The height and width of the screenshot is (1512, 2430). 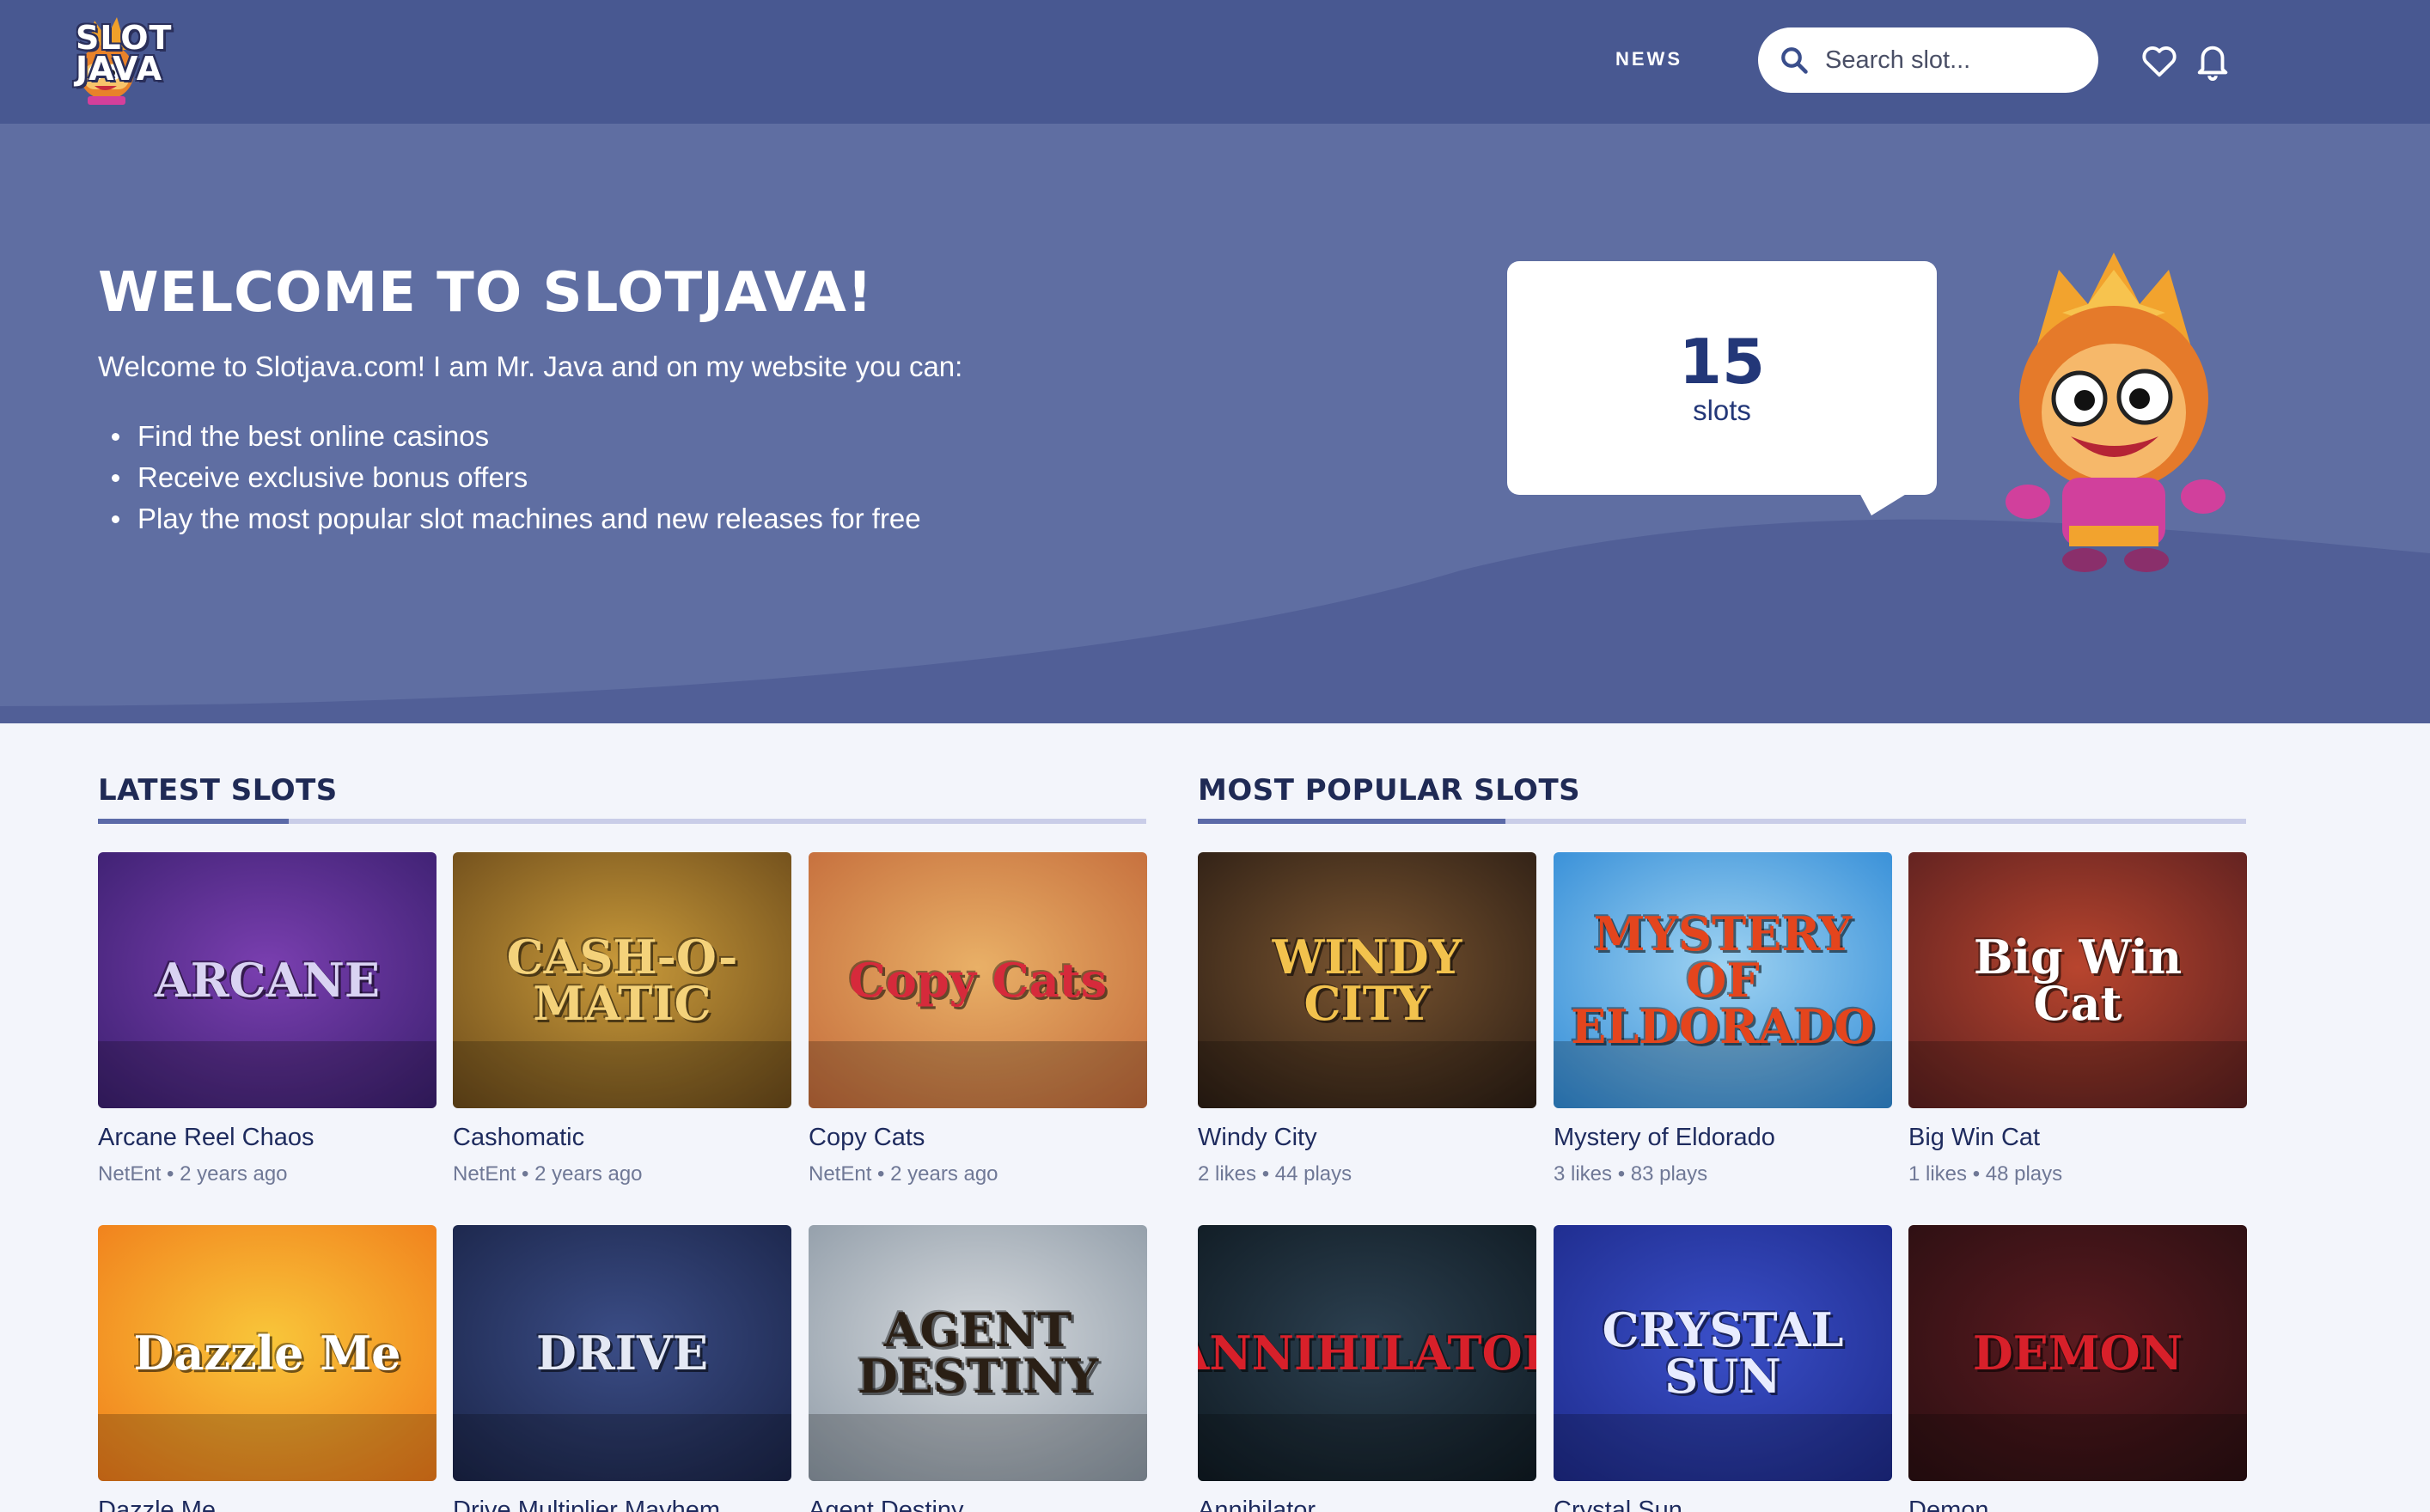 I want to click on slot-thumbnail-title: DRIVE, so click(x=622, y=1353).